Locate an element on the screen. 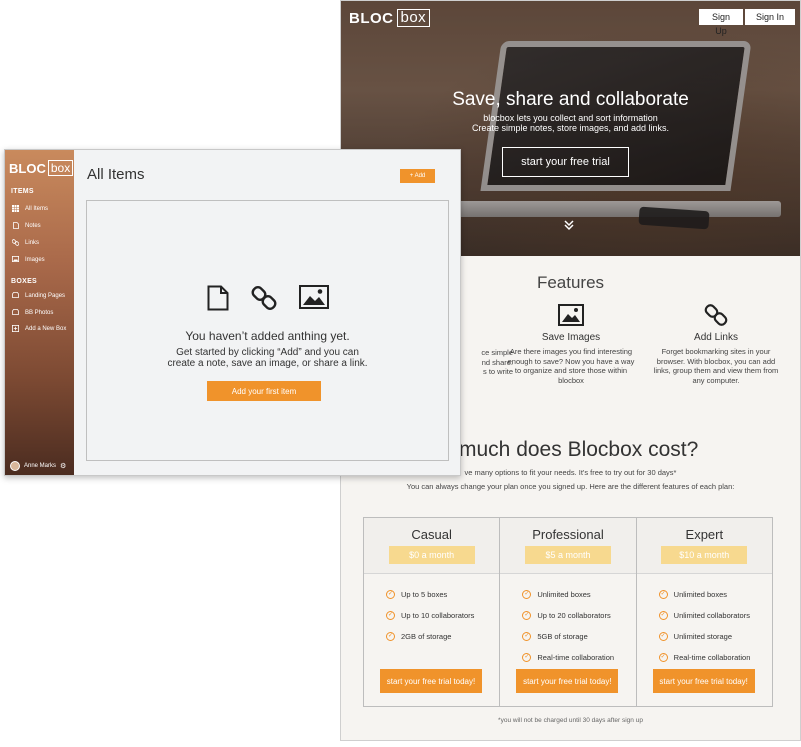 Image resolution: width=801 pixels, height=747 pixels. expert-trial-button: start your free trial today! is located at coordinates (703, 681).